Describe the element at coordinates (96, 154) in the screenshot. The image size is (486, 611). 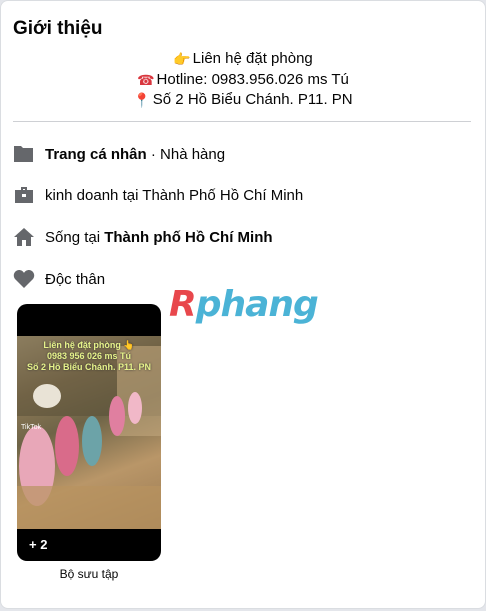
I see `page-type-label: Trang cá nhân` at that location.